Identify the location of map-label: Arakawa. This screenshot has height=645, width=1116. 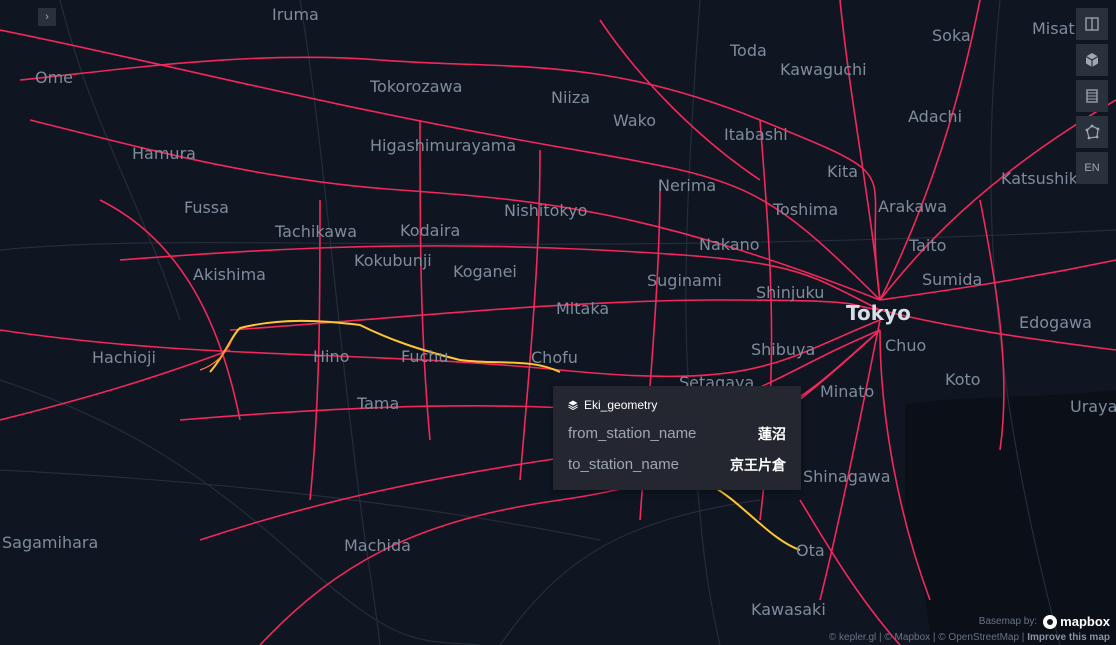
(912, 206).